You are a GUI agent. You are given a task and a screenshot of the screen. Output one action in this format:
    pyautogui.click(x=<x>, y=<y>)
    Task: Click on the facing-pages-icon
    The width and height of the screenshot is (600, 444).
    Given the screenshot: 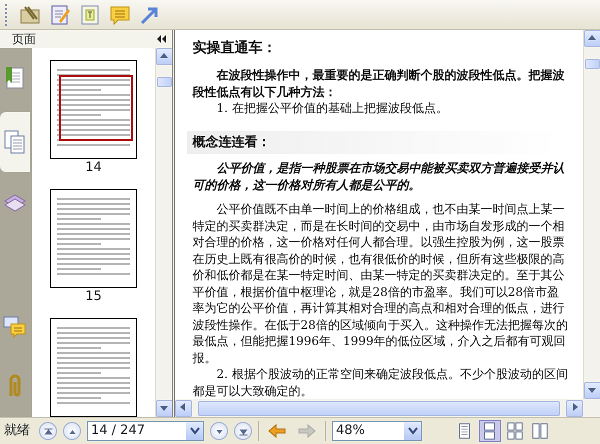 What is the action you would take?
    pyautogui.click(x=515, y=431)
    